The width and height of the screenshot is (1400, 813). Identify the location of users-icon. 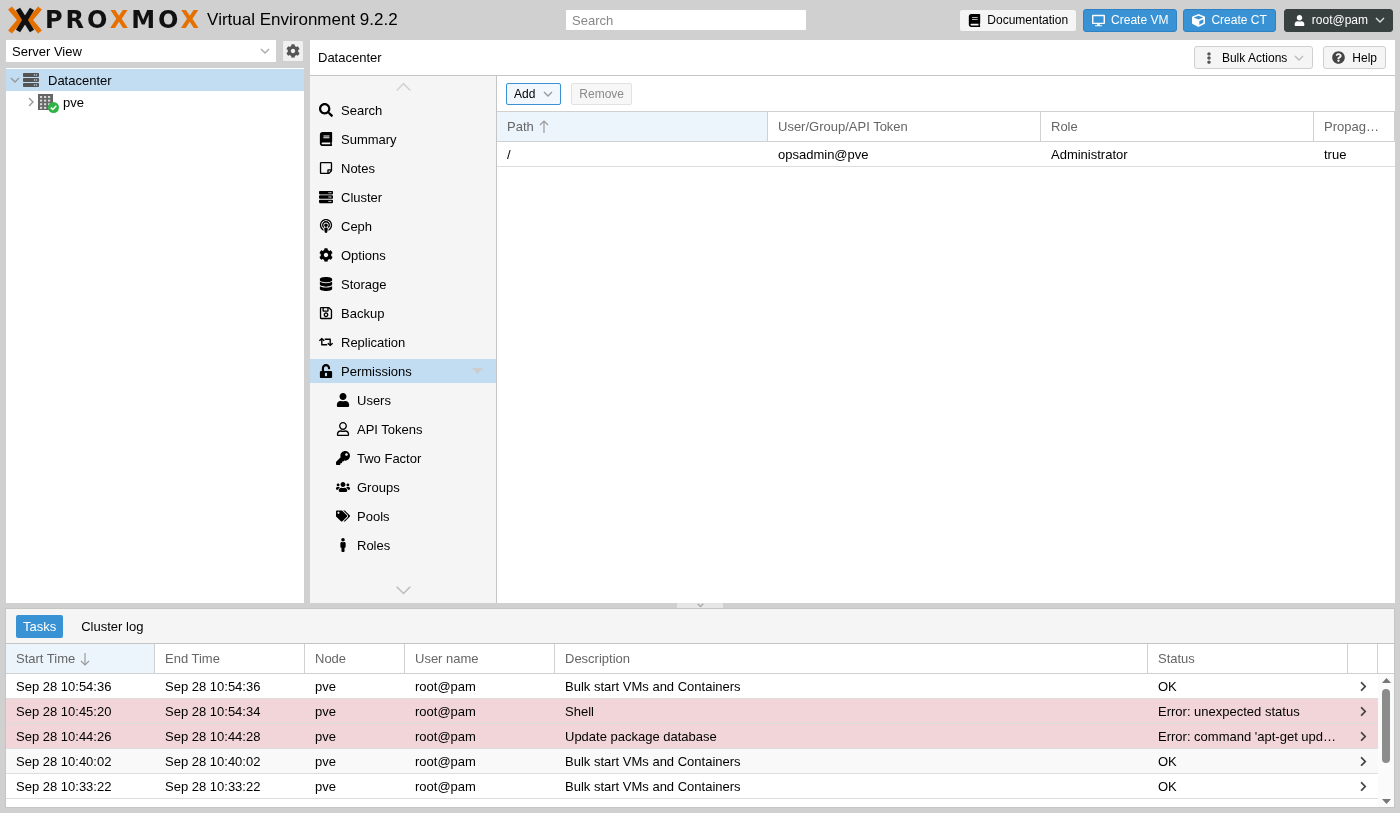
(343, 487).